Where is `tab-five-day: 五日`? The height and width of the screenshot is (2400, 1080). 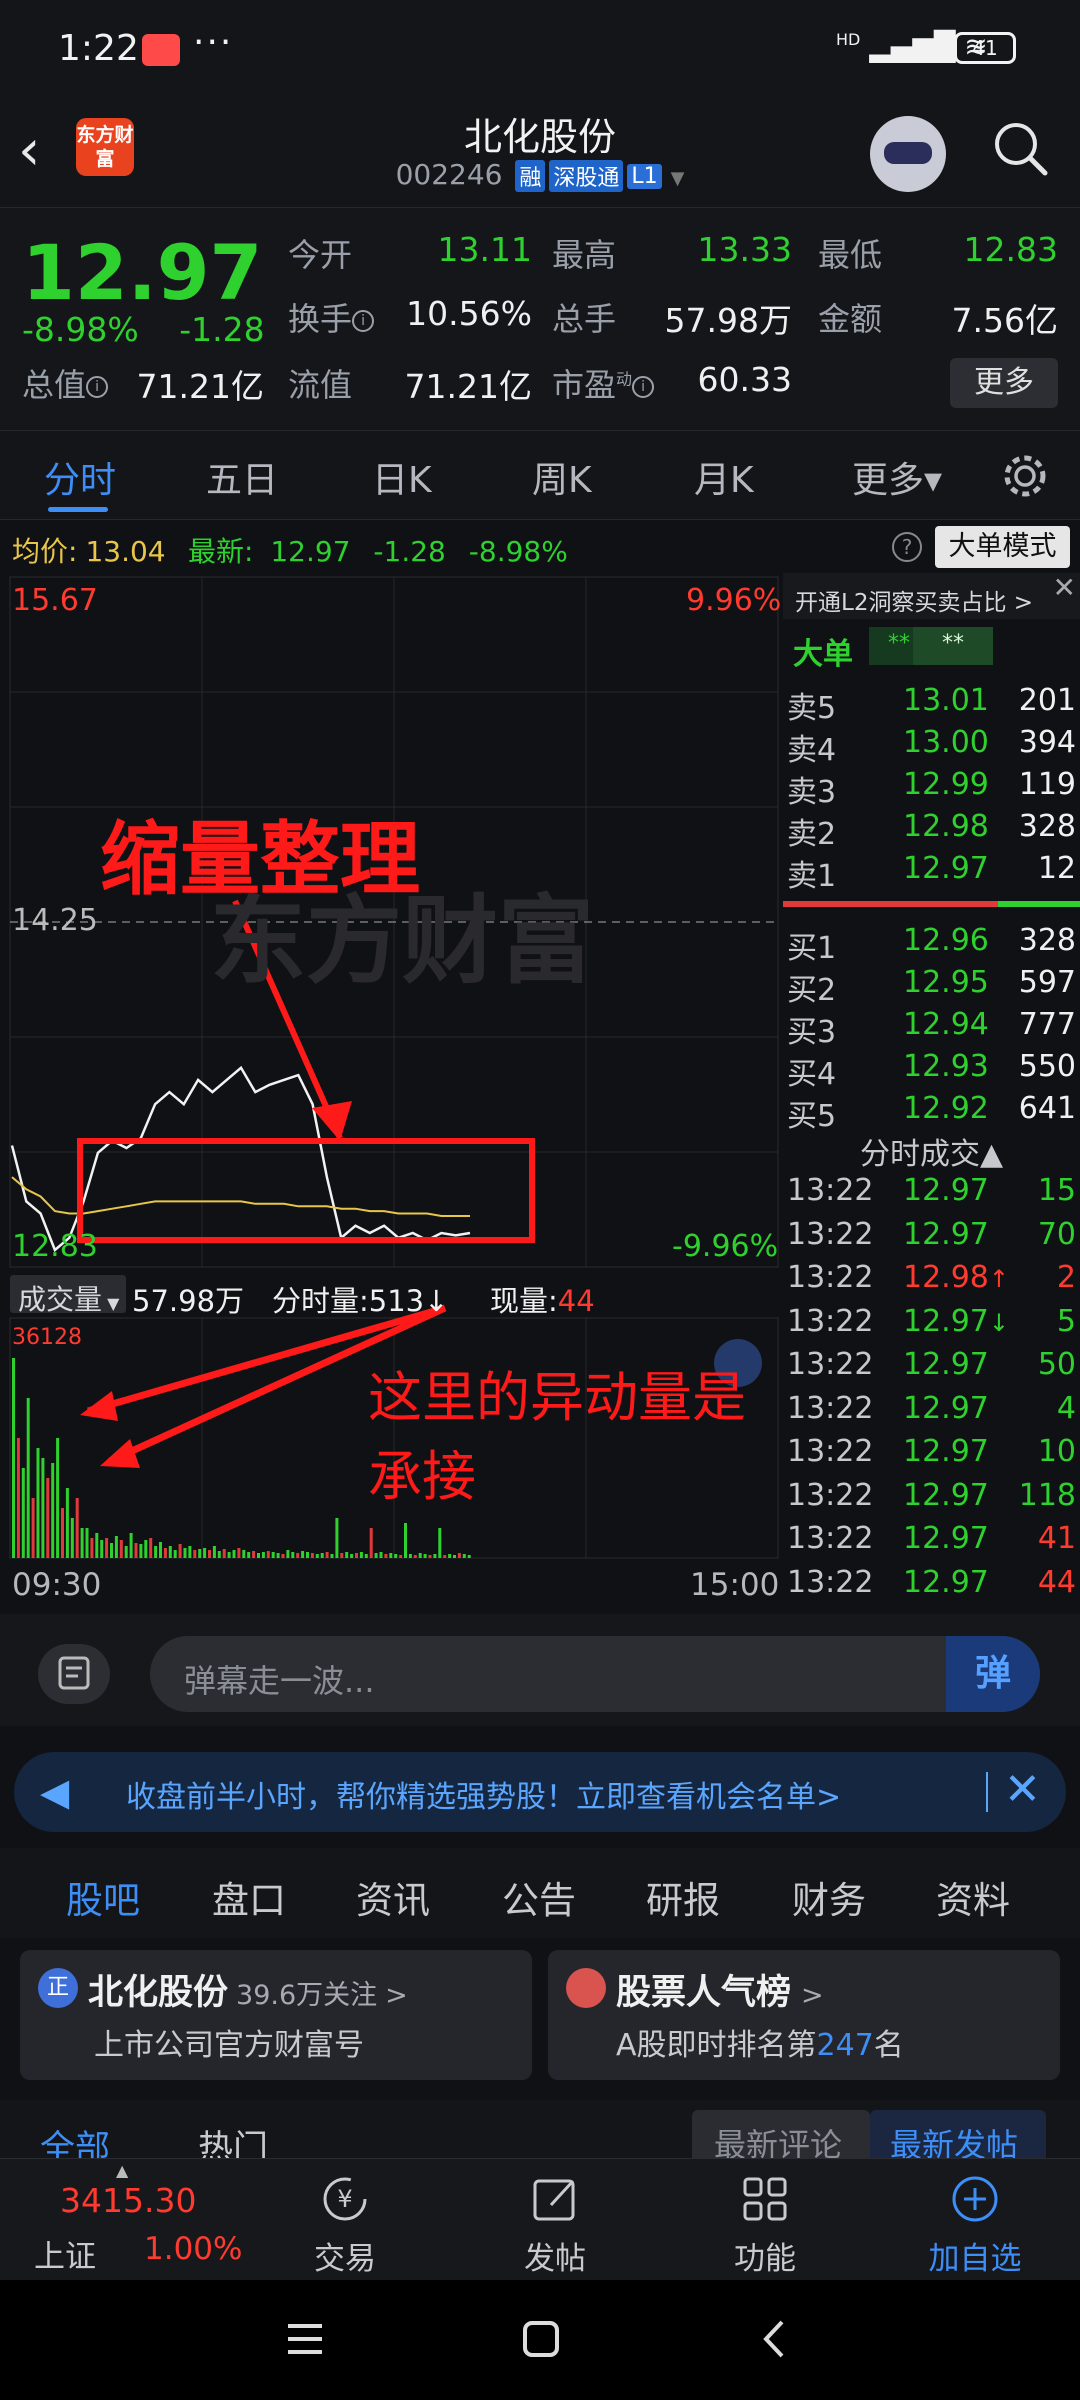
tab-five-day: 五日 is located at coordinates (242, 477).